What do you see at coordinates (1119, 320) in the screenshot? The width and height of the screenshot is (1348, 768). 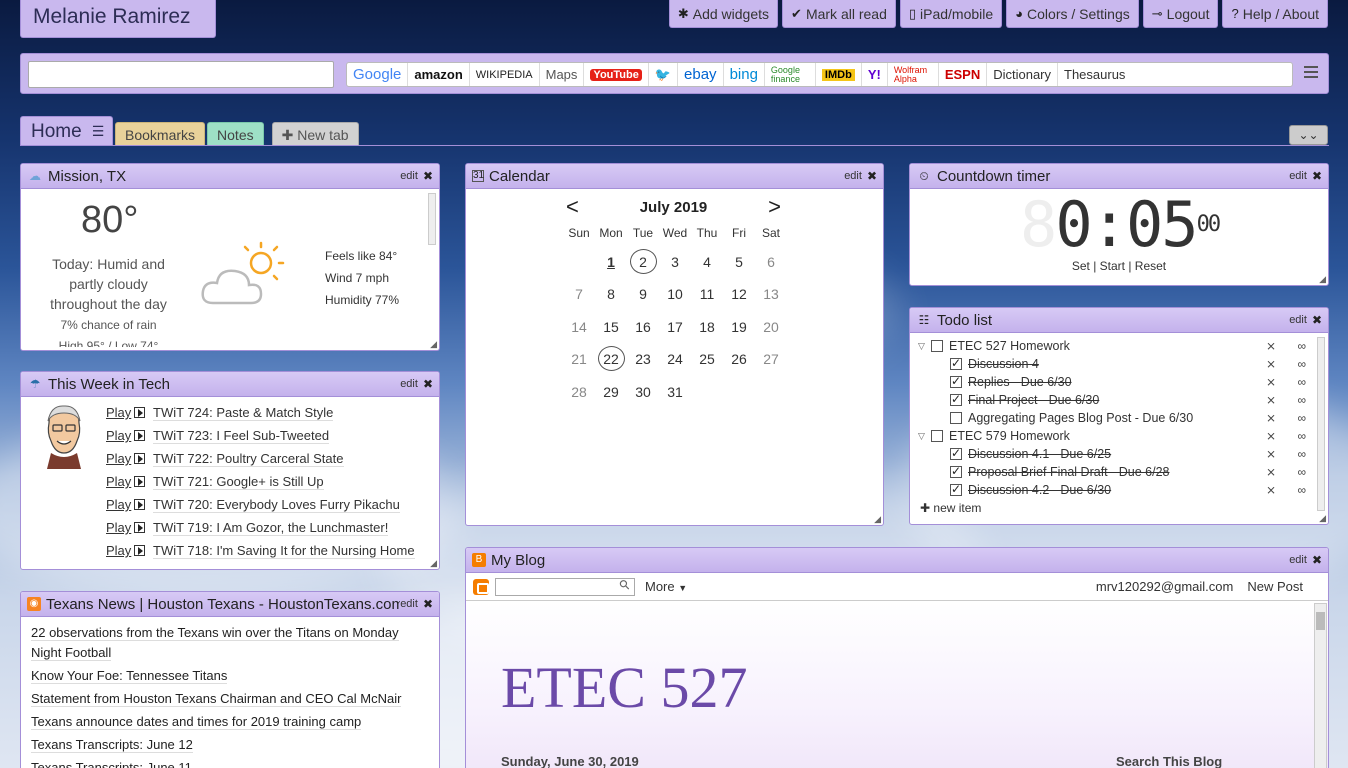 I see `widget-header: ☷ Todo list edit ✖` at bounding box center [1119, 320].